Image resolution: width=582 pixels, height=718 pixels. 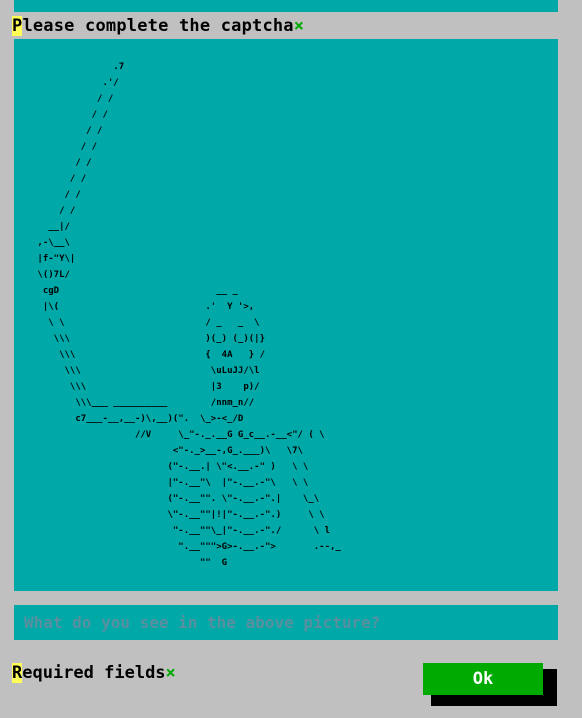 I want to click on required-fields-text: equired fields, so click(x=94, y=673).